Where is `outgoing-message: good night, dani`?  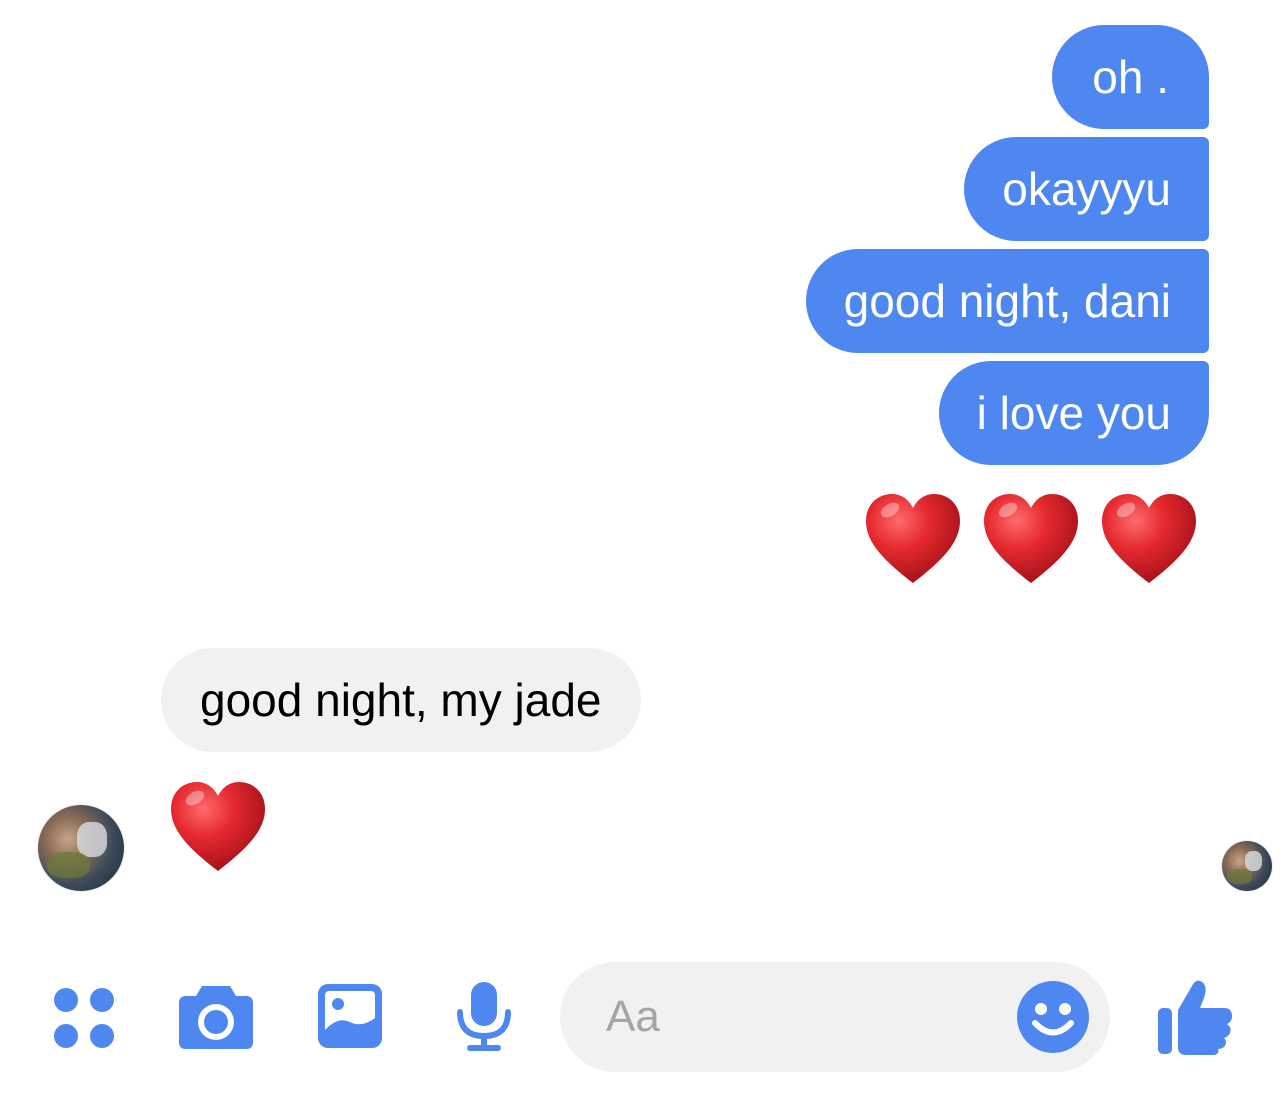
outgoing-message: good night, dani is located at coordinates (1007, 301).